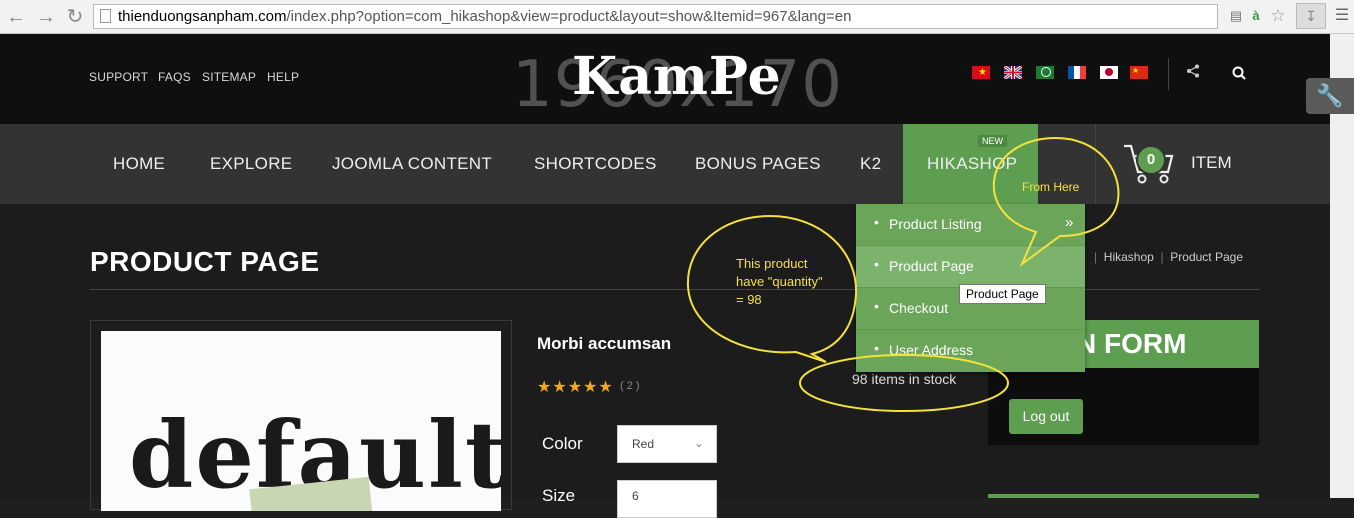 This screenshot has height=518, width=1354. I want to click on double-chevron-right-icon: », so click(1069, 222).